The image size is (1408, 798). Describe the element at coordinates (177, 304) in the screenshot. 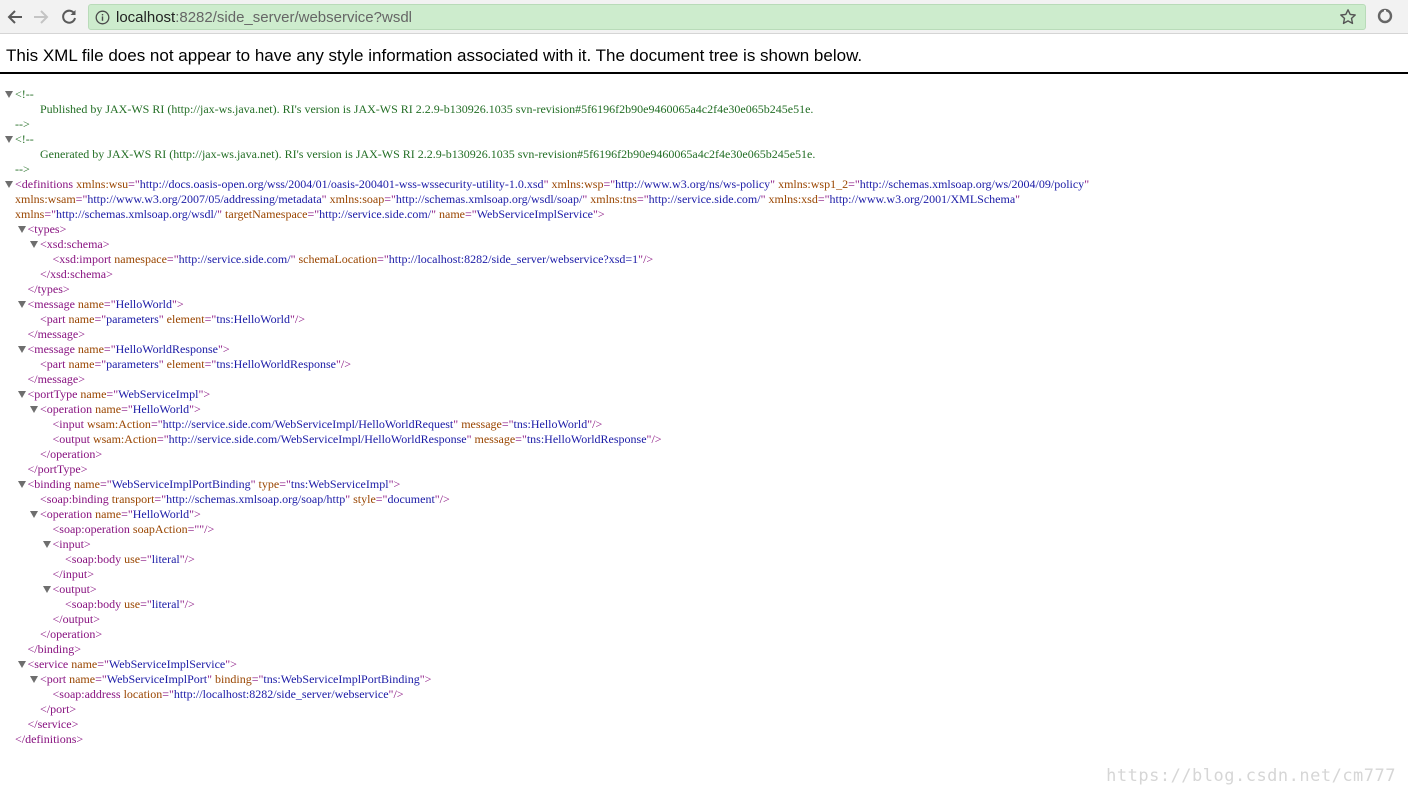

I see `xml-token: ">` at that location.